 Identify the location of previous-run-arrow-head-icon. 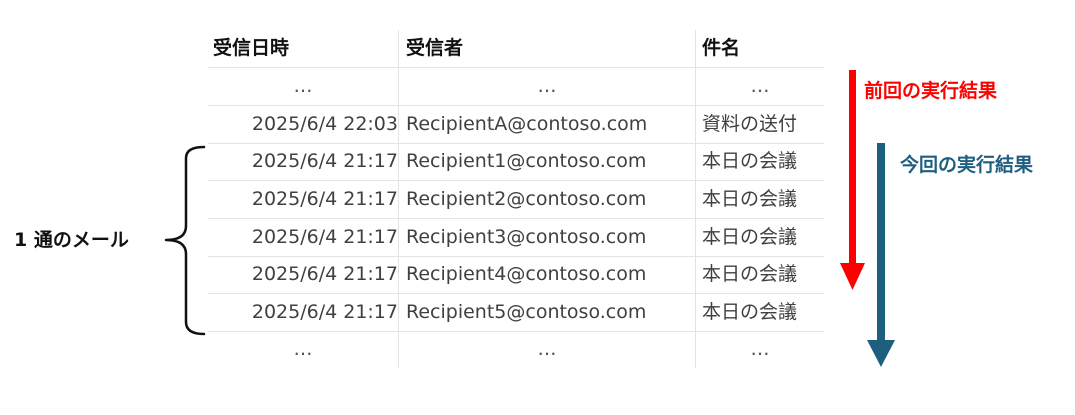
(852, 276).